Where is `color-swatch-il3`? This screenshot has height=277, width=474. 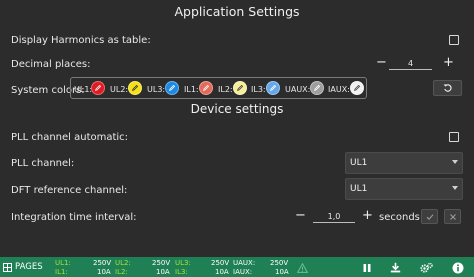
color-swatch-il3 is located at coordinates (273, 88).